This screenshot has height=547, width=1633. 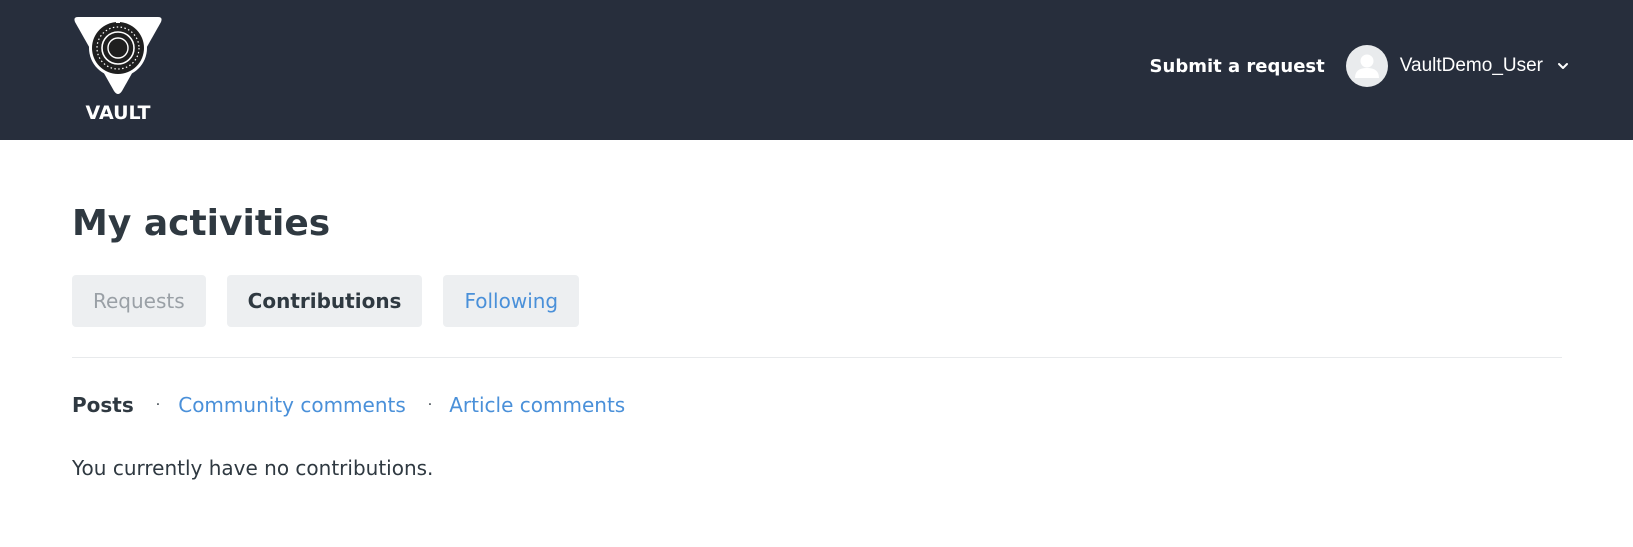 What do you see at coordinates (253, 468) in the screenshot?
I see `empty-state-message: You currently have no contributions.` at bounding box center [253, 468].